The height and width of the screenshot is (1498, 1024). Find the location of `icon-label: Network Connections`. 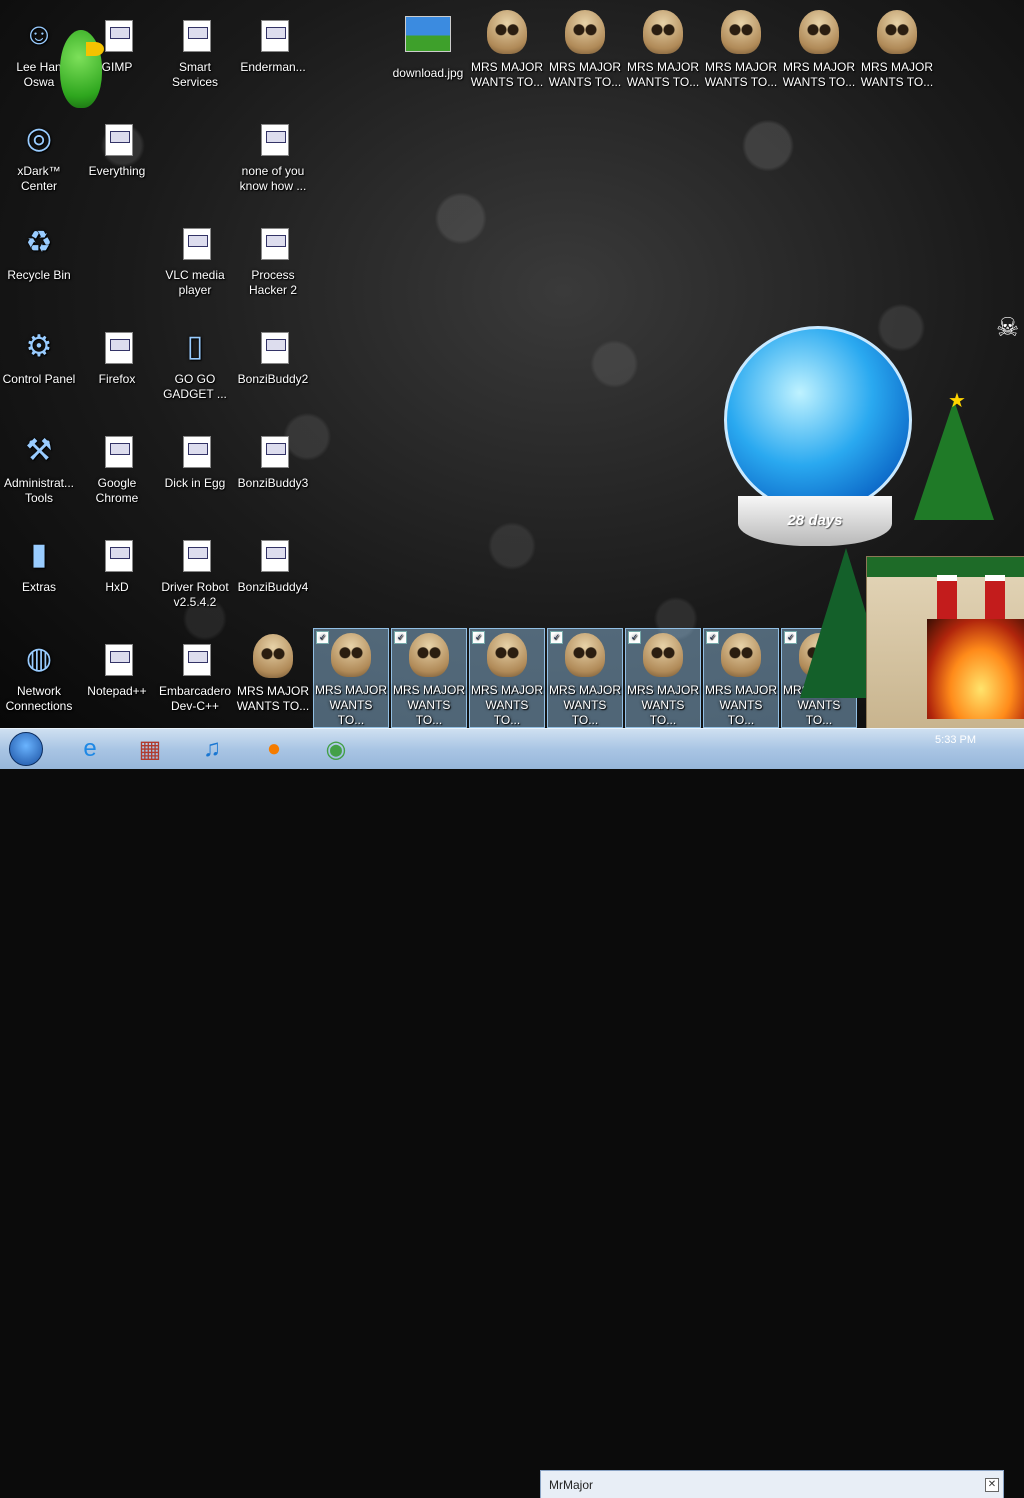

icon-label: Network Connections is located at coordinates (39, 698).